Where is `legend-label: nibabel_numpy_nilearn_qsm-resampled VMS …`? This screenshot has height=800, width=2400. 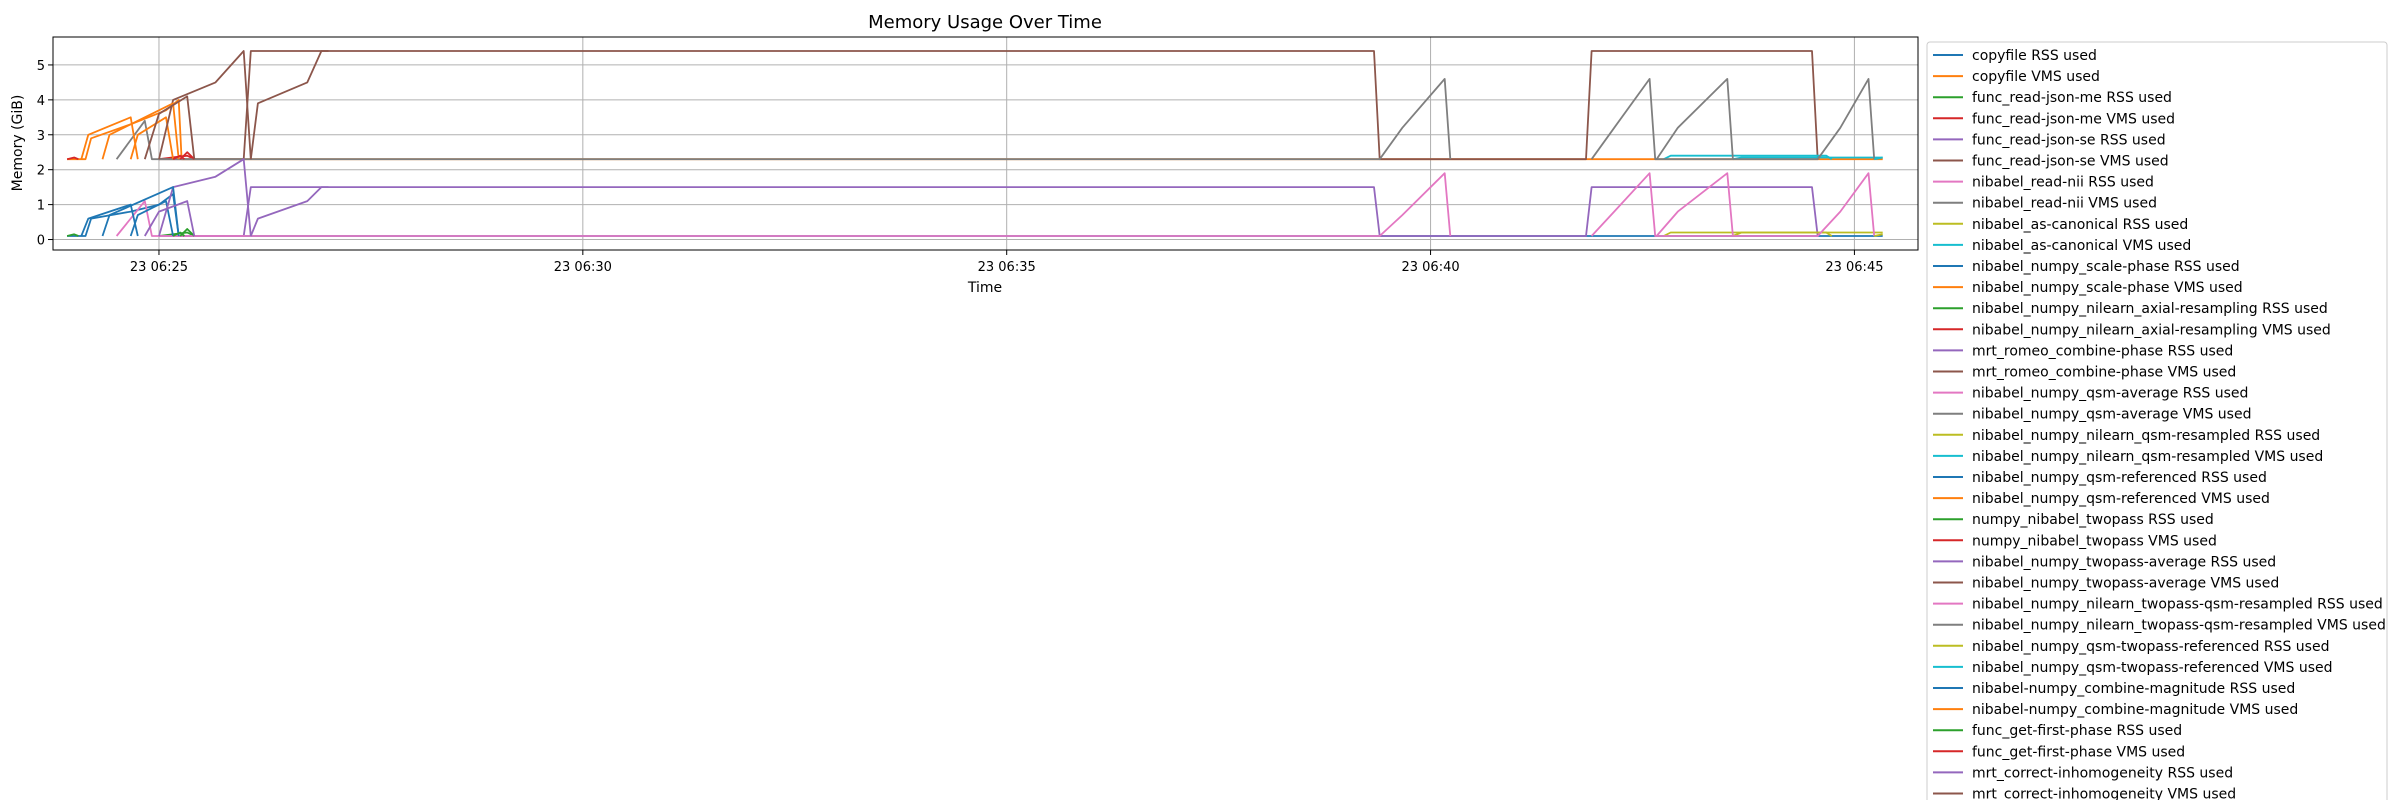 legend-label: nibabel_numpy_nilearn_qsm-resampled VMS … is located at coordinates (2147, 457).